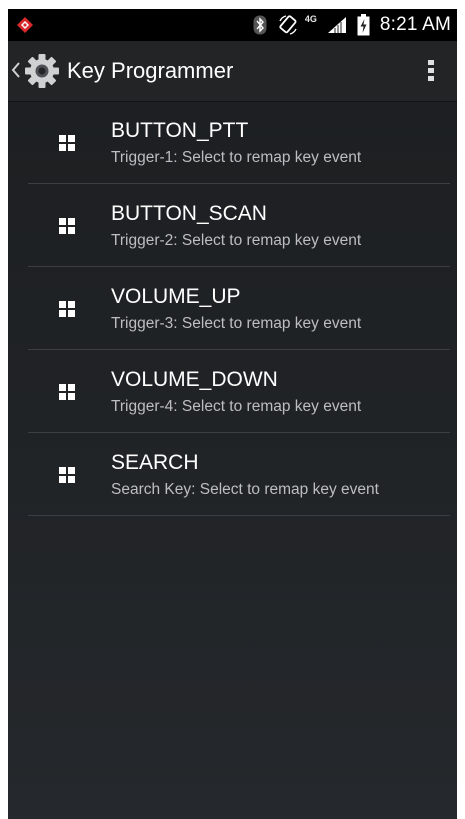 Image resolution: width=465 pixels, height=819 pixels. Describe the element at coordinates (42, 71) in the screenshot. I see `gear-icon` at that location.